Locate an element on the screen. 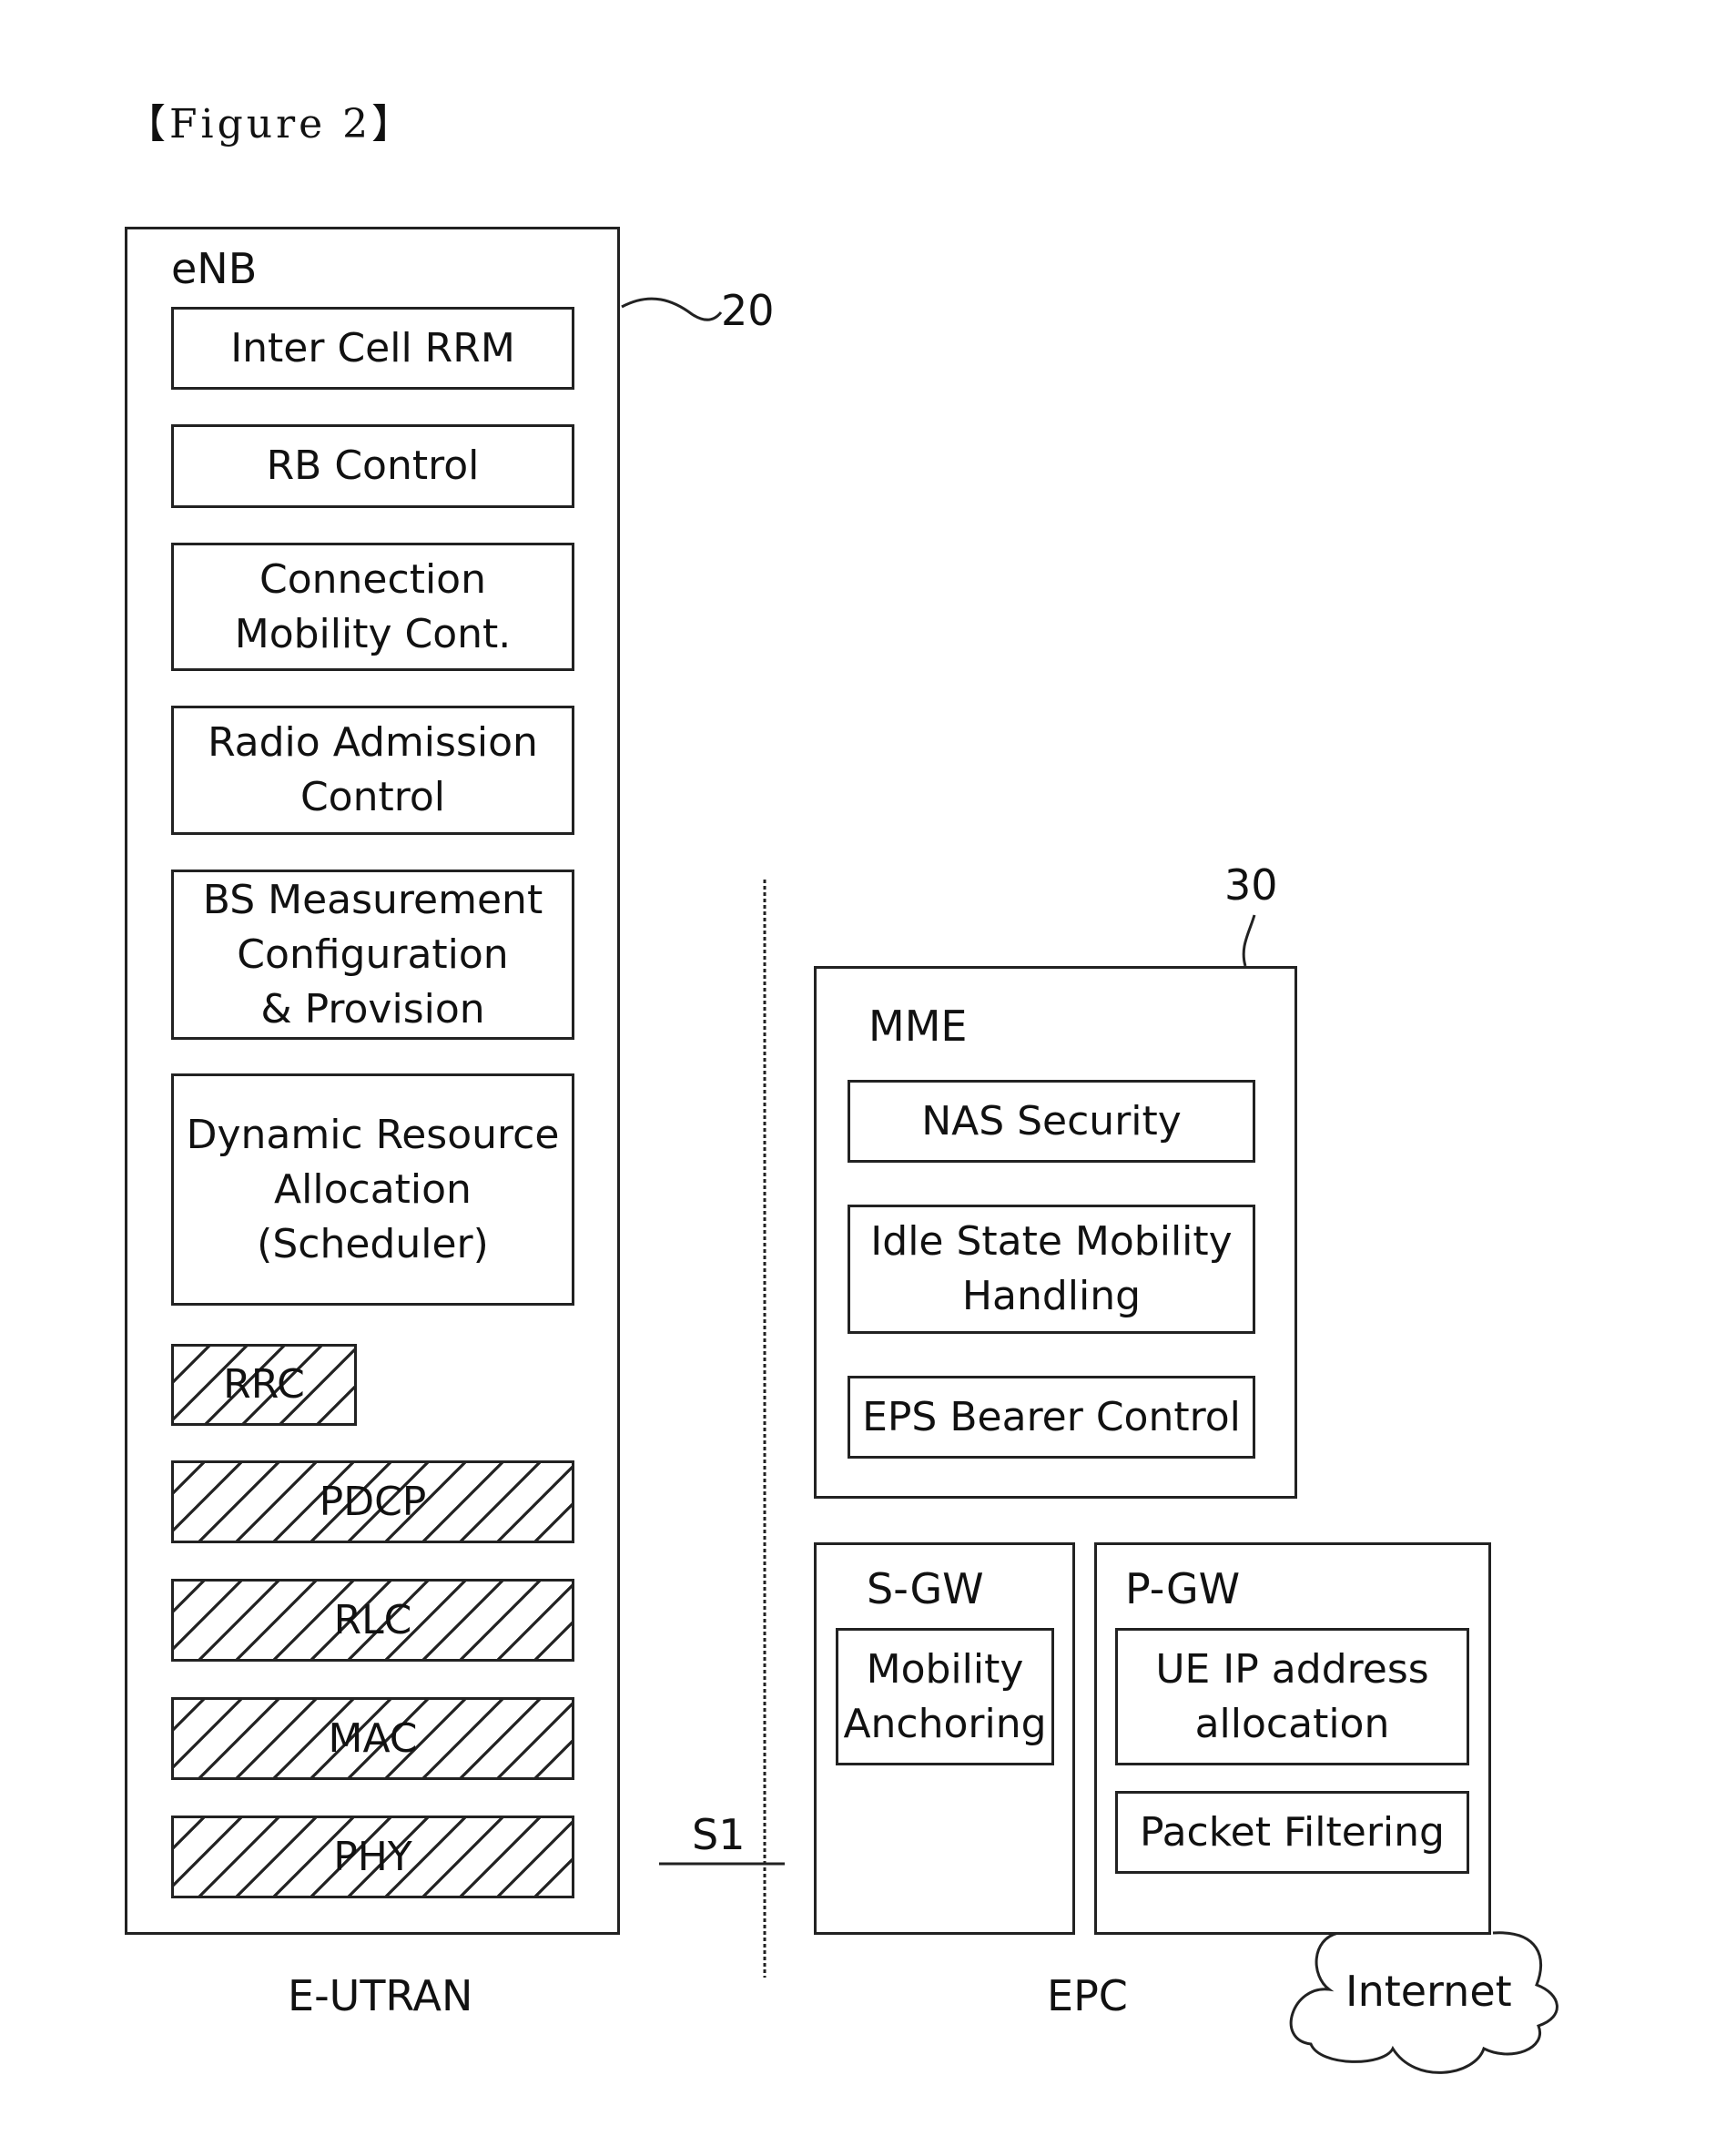  pgw-function-packet-filtering: Packet Filtering is located at coordinates (1292, 1832).